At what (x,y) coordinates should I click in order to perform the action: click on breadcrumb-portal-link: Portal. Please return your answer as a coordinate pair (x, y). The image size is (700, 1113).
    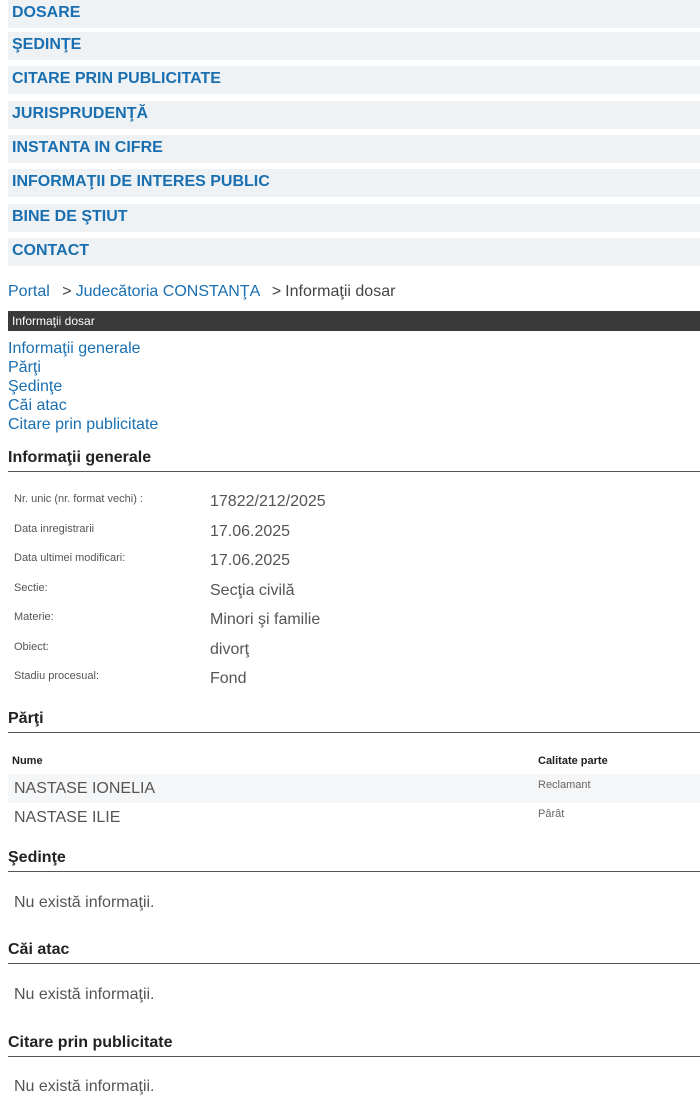
    Looking at the image, I should click on (29, 291).